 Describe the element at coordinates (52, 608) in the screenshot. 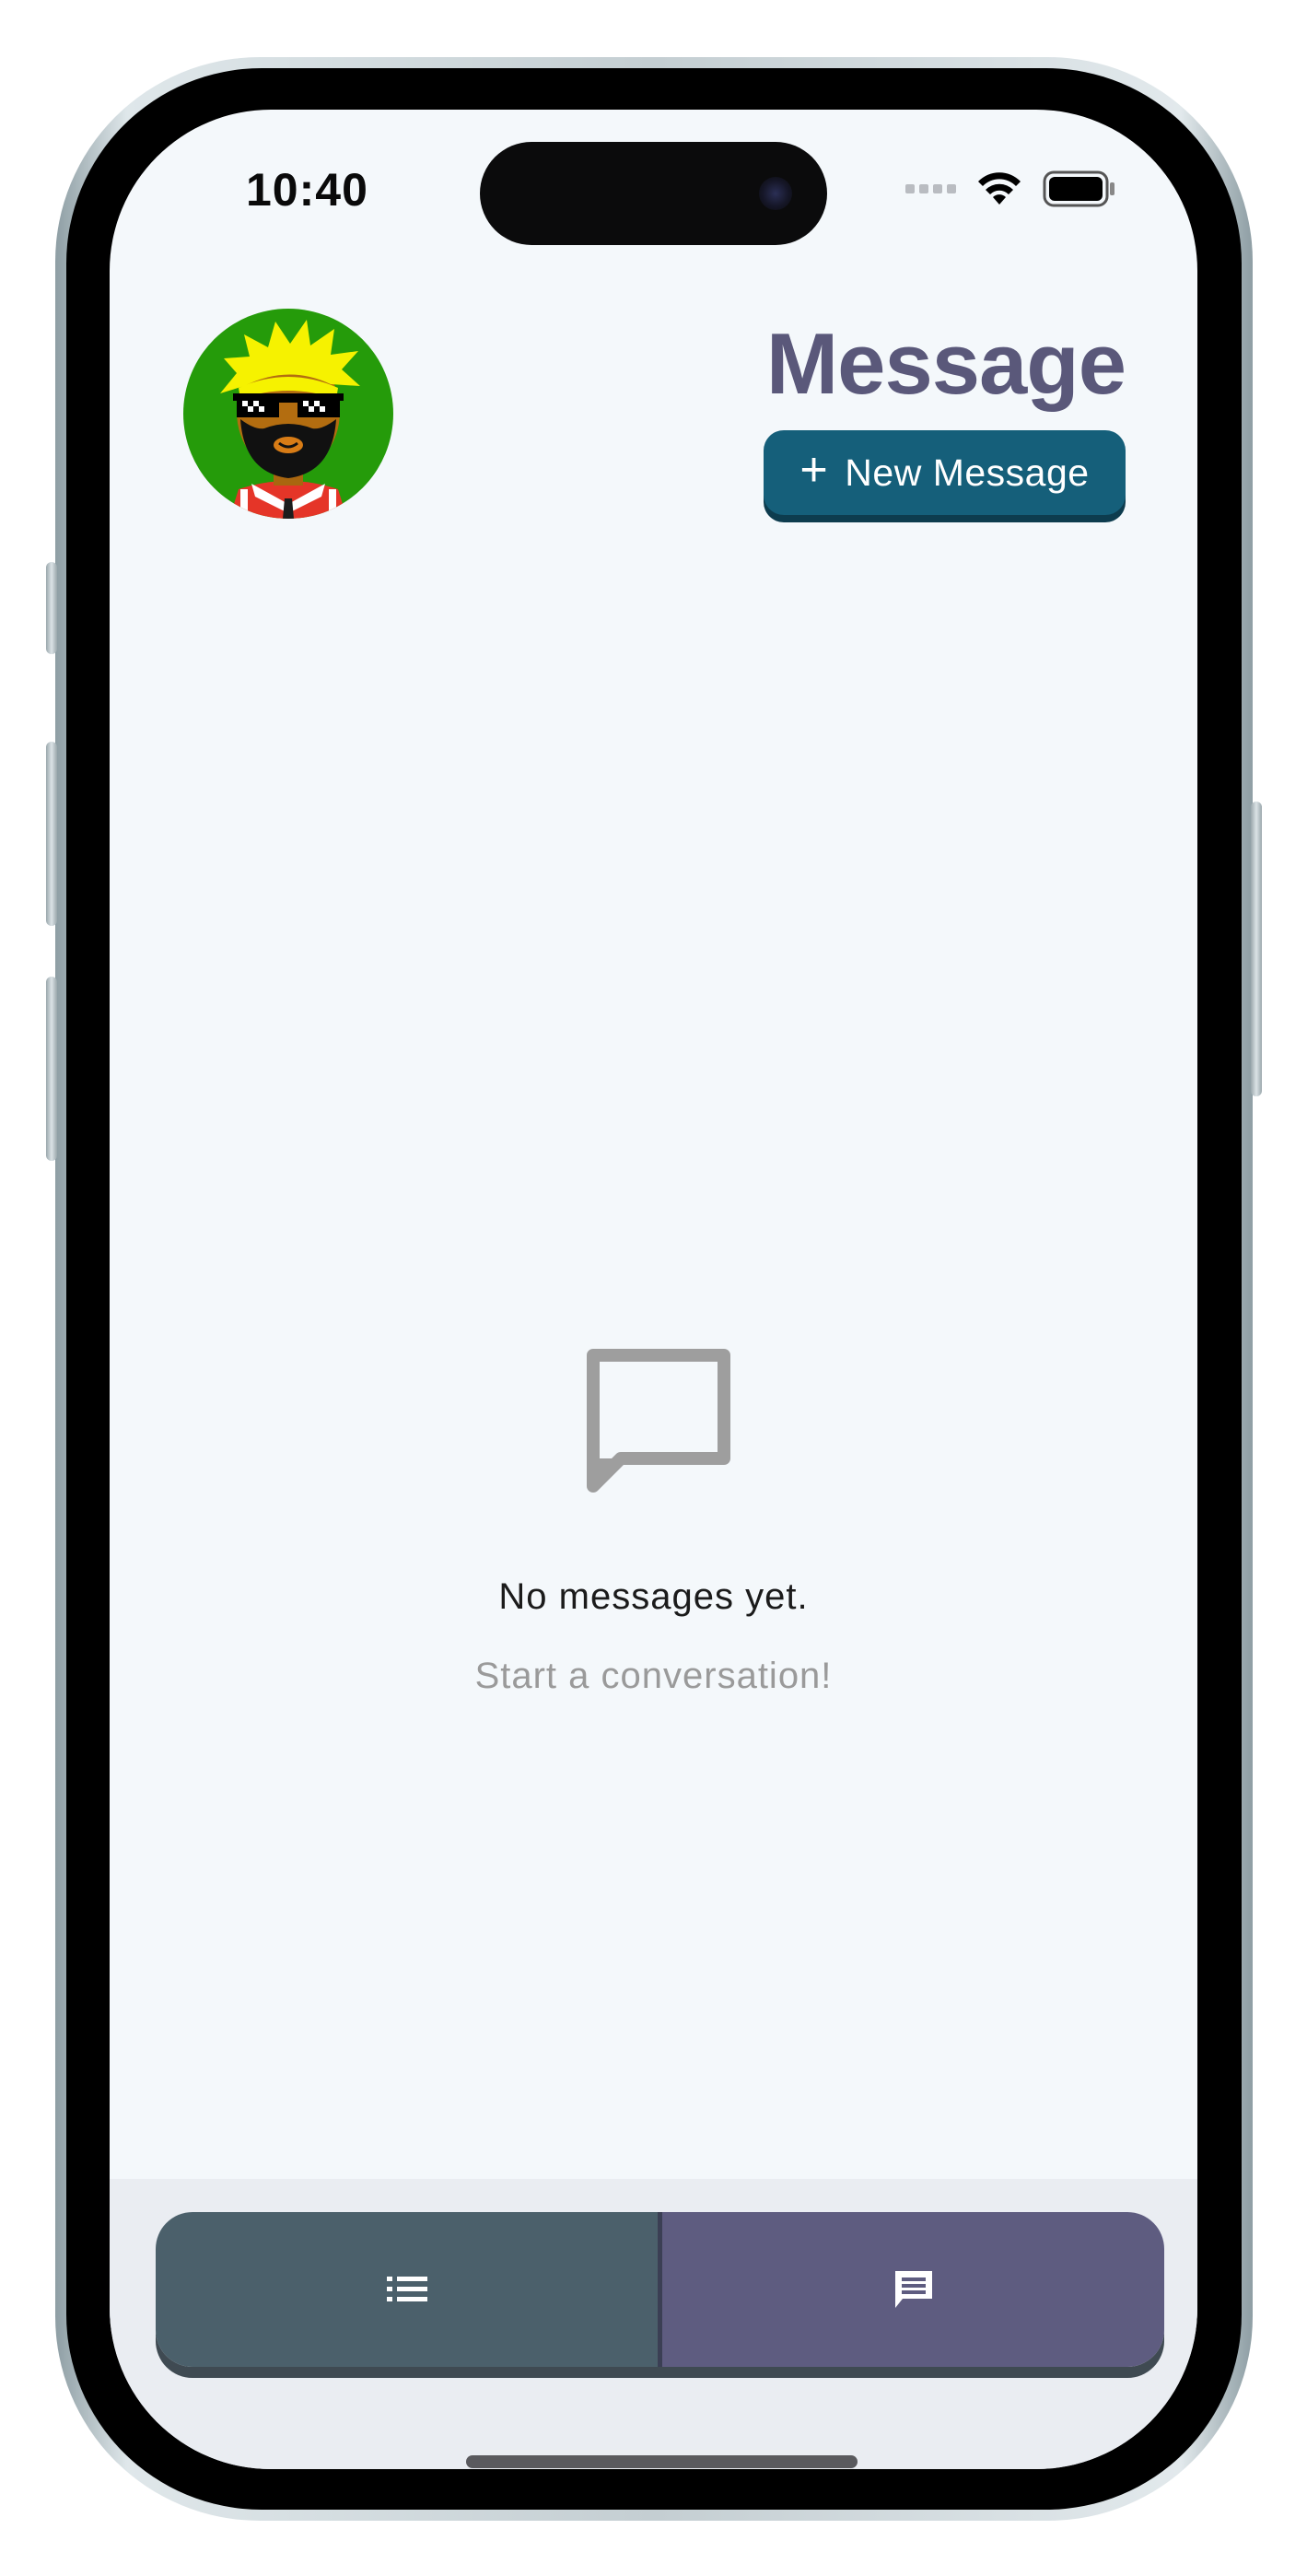

I see `action-button` at that location.